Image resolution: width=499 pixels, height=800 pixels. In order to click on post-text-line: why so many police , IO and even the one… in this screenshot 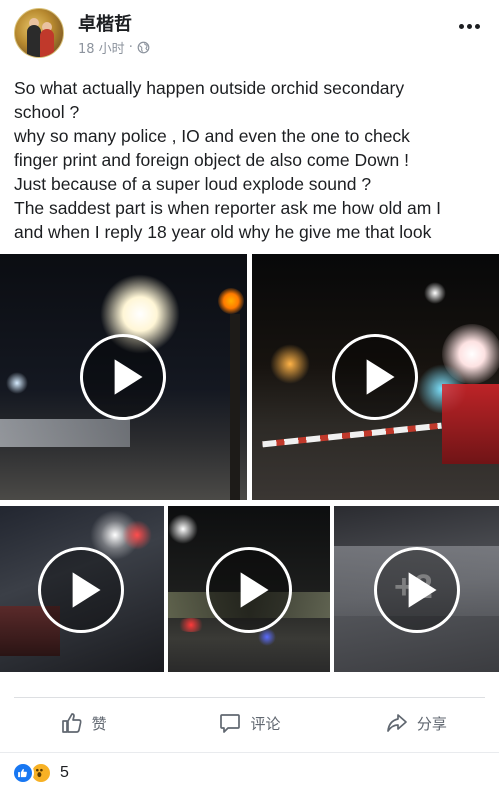, I will do `click(212, 136)`.